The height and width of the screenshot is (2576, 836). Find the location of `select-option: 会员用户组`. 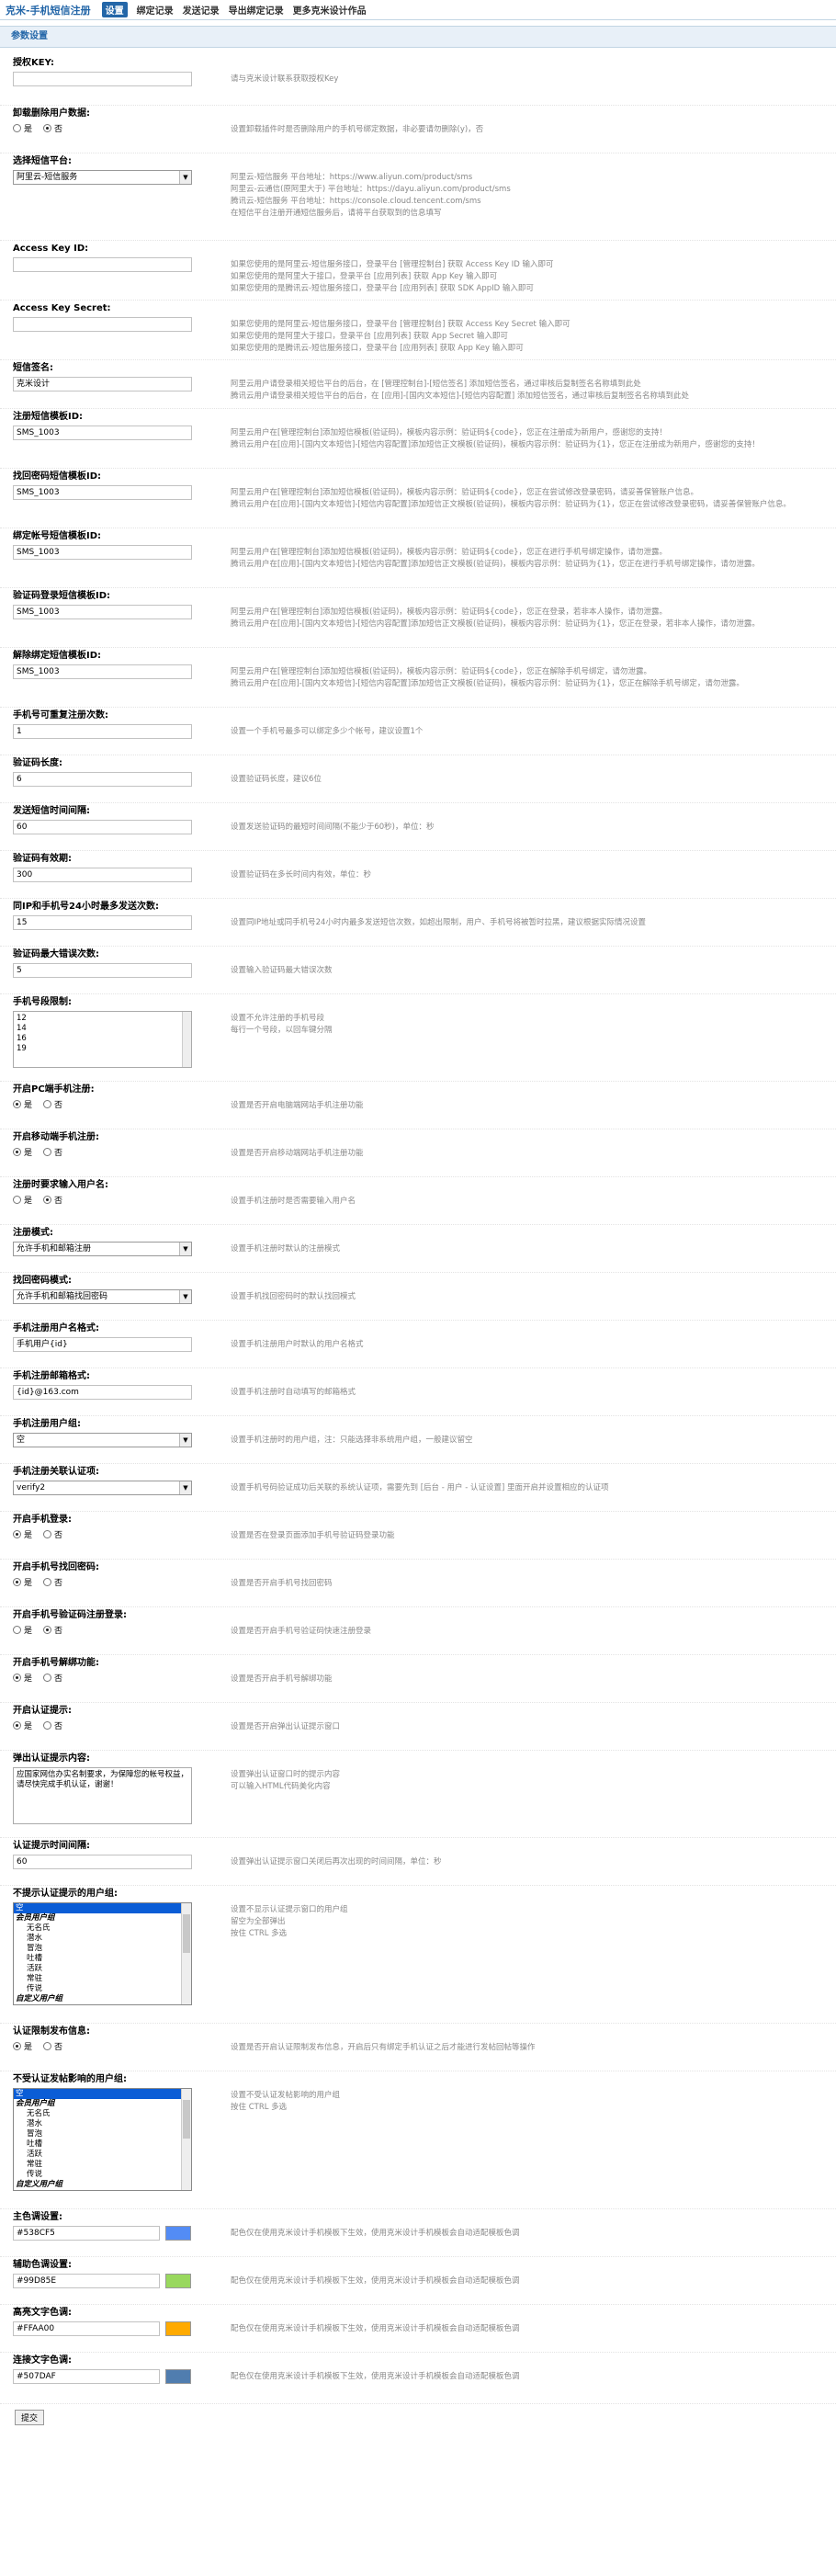

select-option: 会员用户组 is located at coordinates (102, 2104).